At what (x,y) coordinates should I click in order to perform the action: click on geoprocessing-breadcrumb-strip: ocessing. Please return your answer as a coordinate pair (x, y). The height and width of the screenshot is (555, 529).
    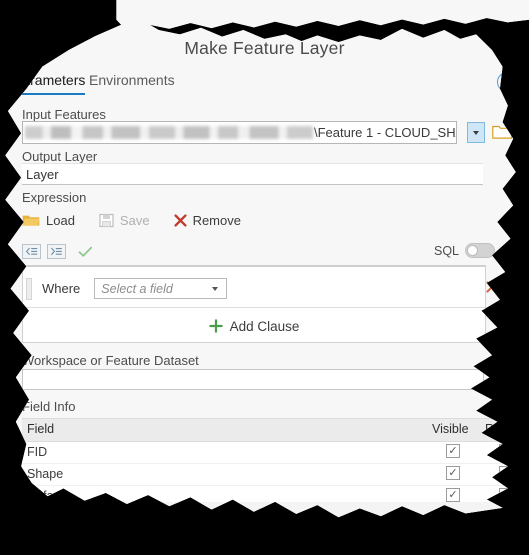
    Looking at the image, I should click on (286, 15).